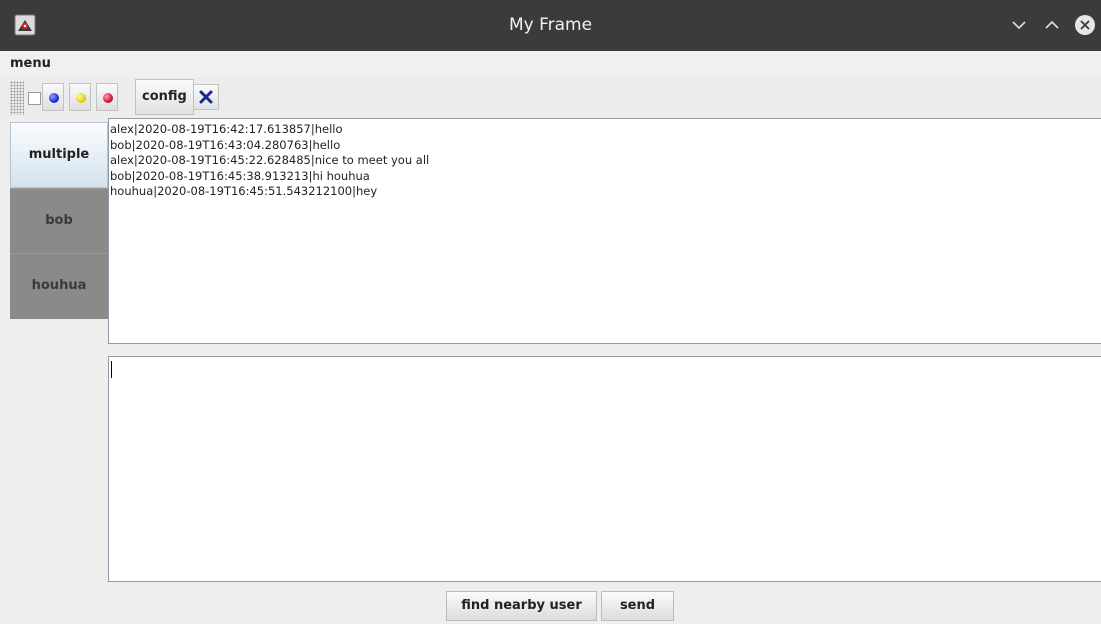 The image size is (1101, 624). What do you see at coordinates (1085, 25) in the screenshot?
I see `close-circle-icon` at bounding box center [1085, 25].